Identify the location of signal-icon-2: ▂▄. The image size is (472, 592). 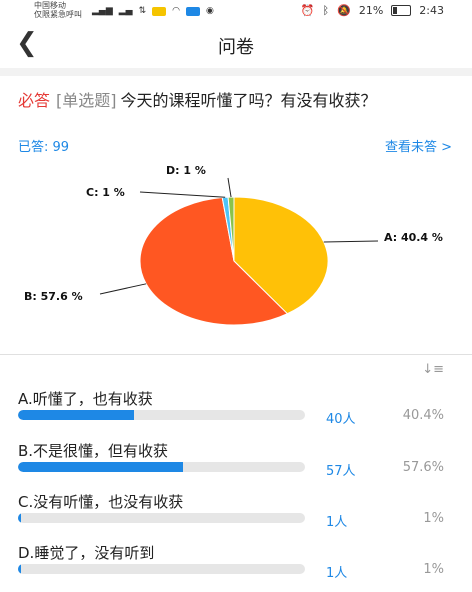
(125, 11).